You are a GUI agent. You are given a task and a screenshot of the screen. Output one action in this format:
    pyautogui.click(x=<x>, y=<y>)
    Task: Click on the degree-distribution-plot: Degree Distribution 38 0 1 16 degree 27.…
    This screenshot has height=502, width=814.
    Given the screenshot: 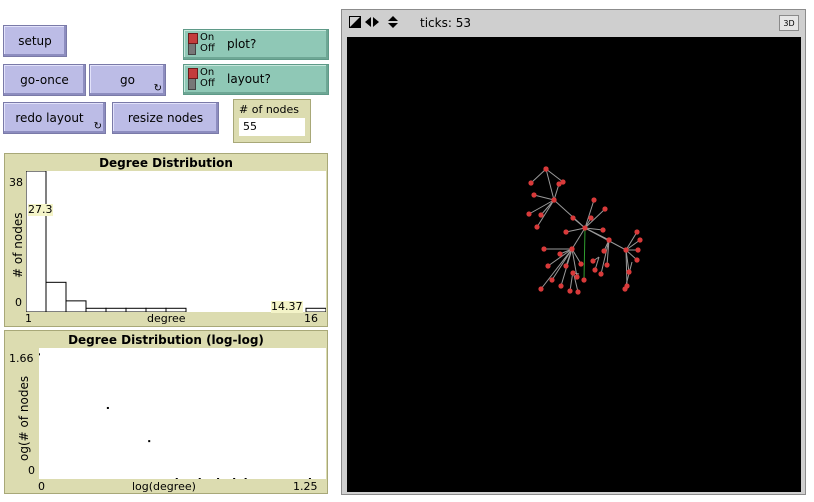 What is the action you would take?
    pyautogui.click(x=166, y=240)
    